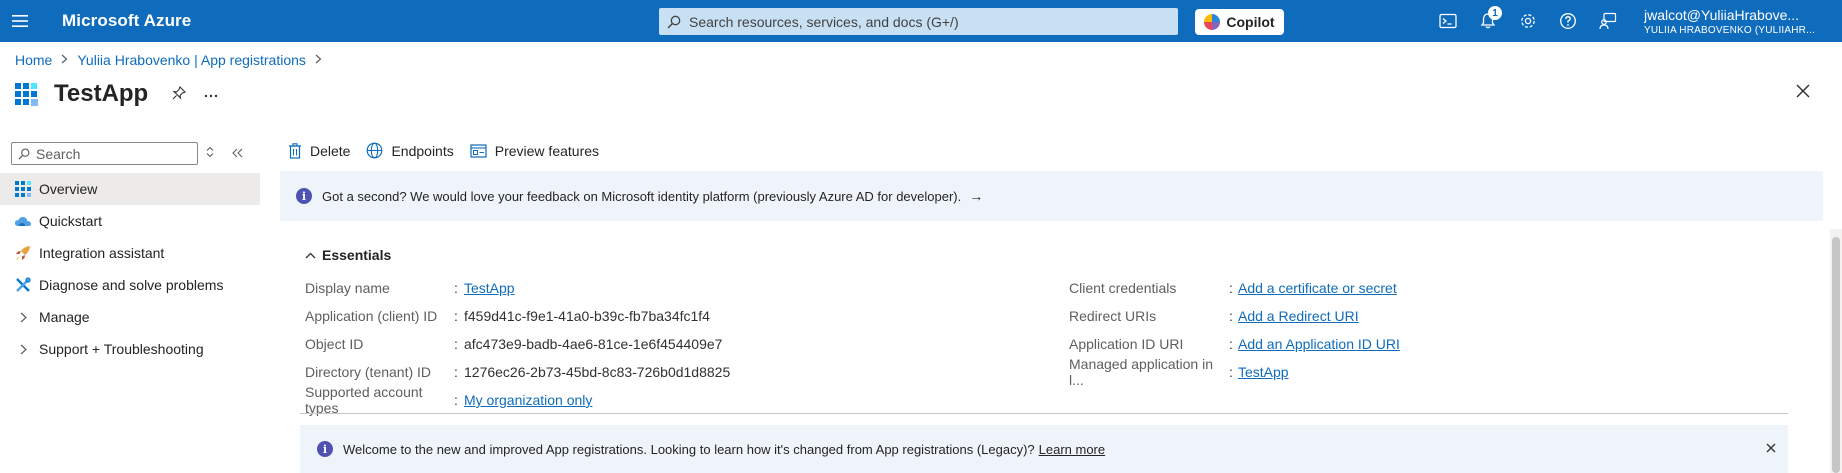  I want to click on top-icon-group: 1, so click(1528, 21).